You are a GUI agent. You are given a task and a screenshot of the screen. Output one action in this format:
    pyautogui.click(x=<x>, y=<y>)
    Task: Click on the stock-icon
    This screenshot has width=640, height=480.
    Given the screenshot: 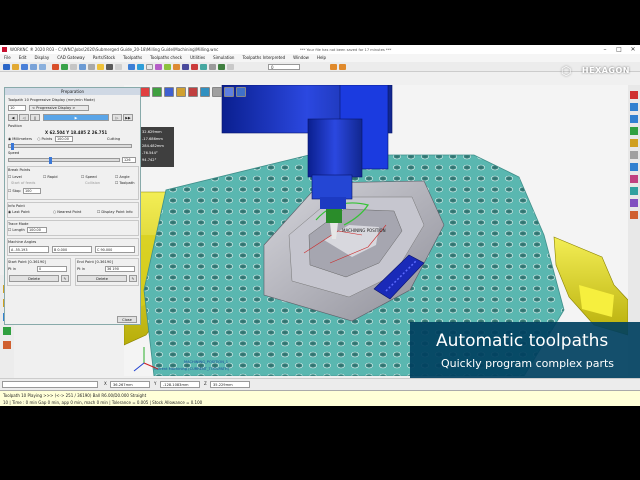 What is the action you would take?
    pyautogui.click(x=203, y=67)
    